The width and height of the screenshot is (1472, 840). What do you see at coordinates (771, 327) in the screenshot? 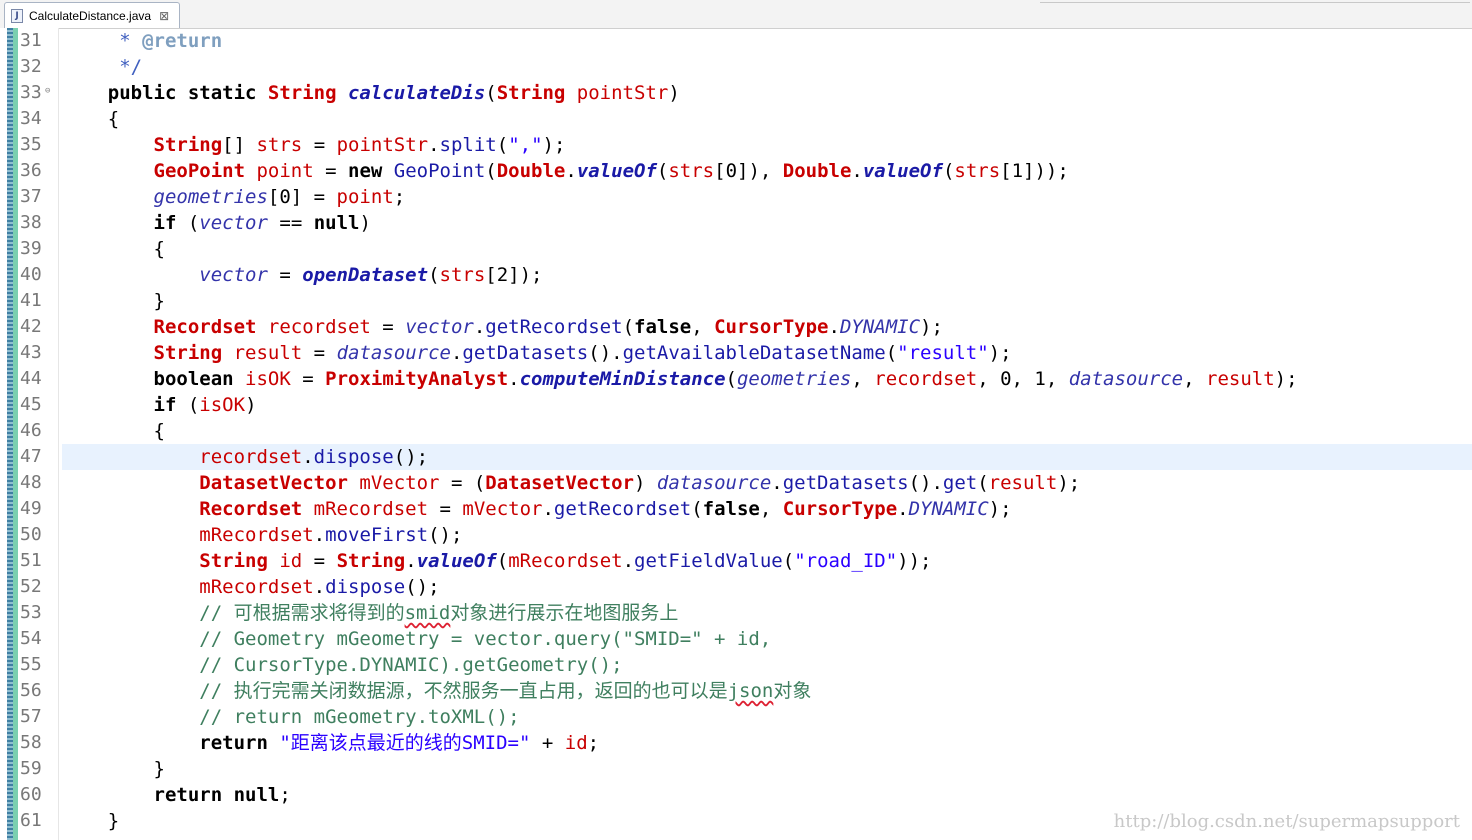
I see `code-token: CursorType` at bounding box center [771, 327].